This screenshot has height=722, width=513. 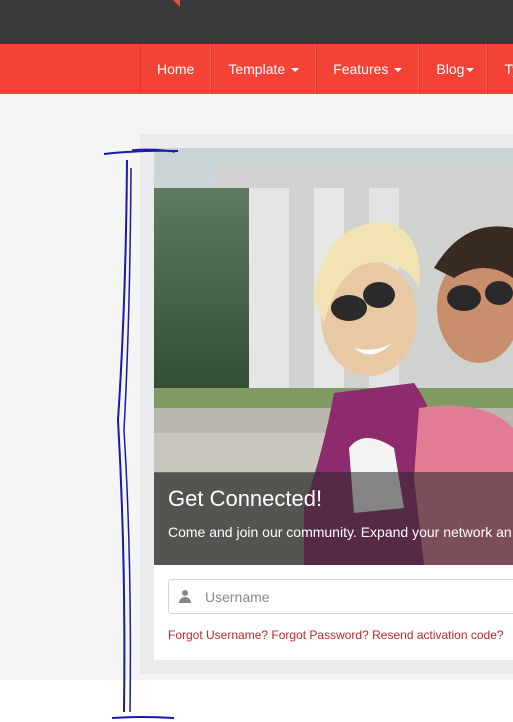 What do you see at coordinates (256, 701) in the screenshot?
I see `footer-strip` at bounding box center [256, 701].